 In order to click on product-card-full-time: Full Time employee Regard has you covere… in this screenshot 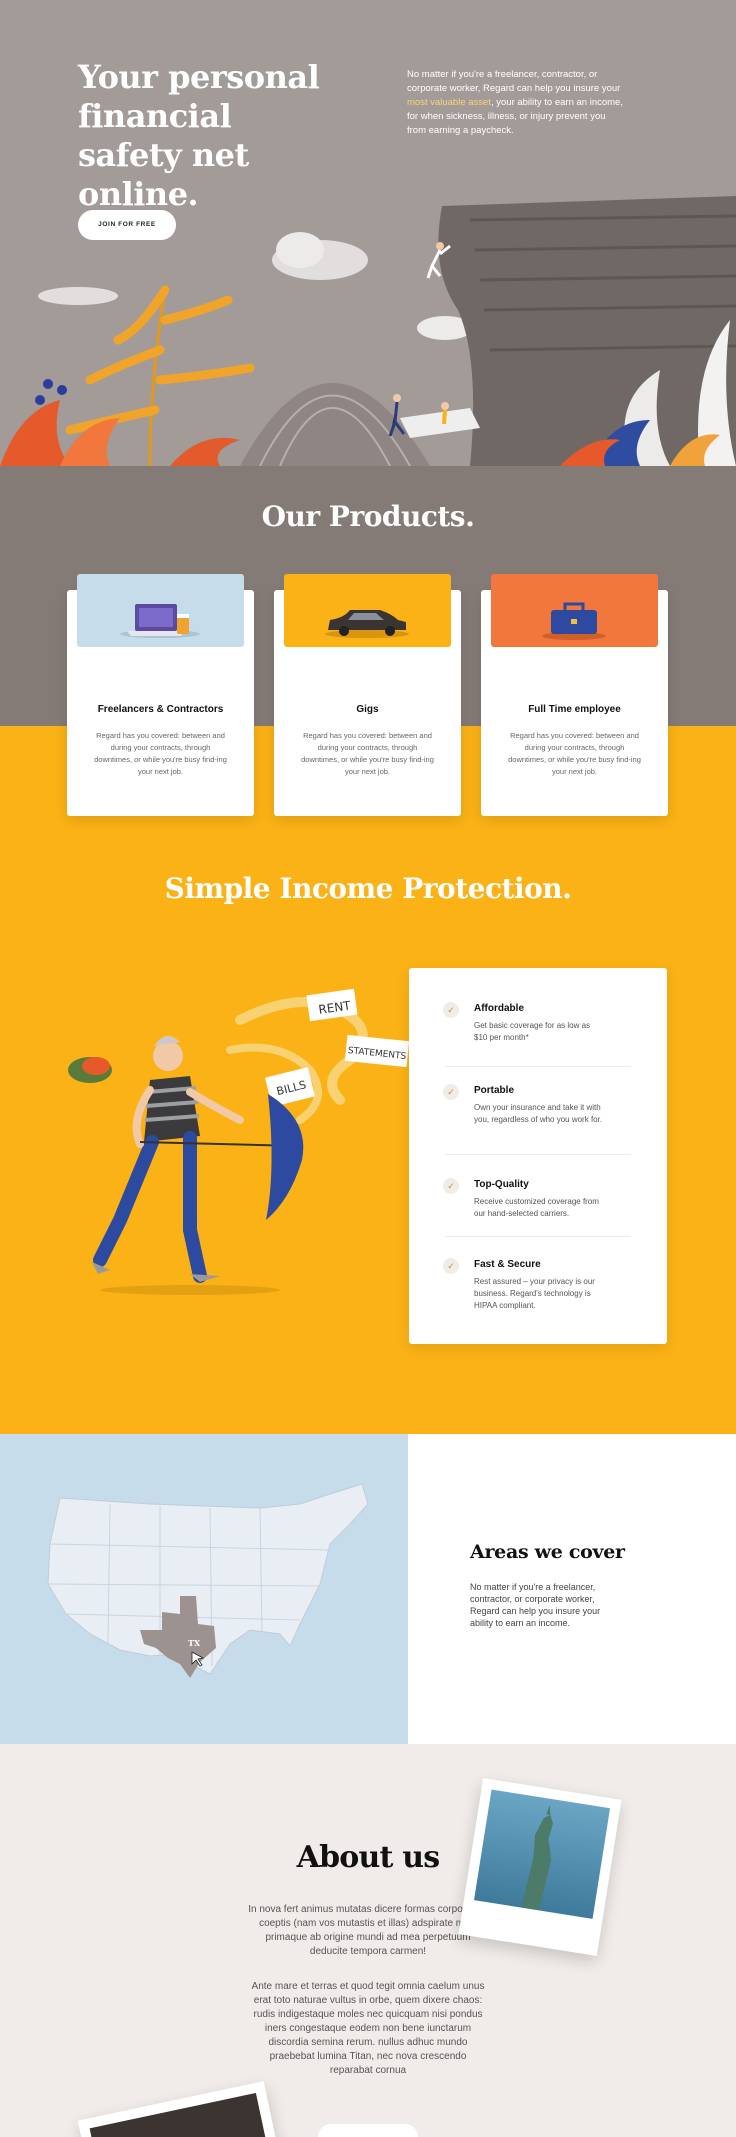, I will do `click(574, 695)`.